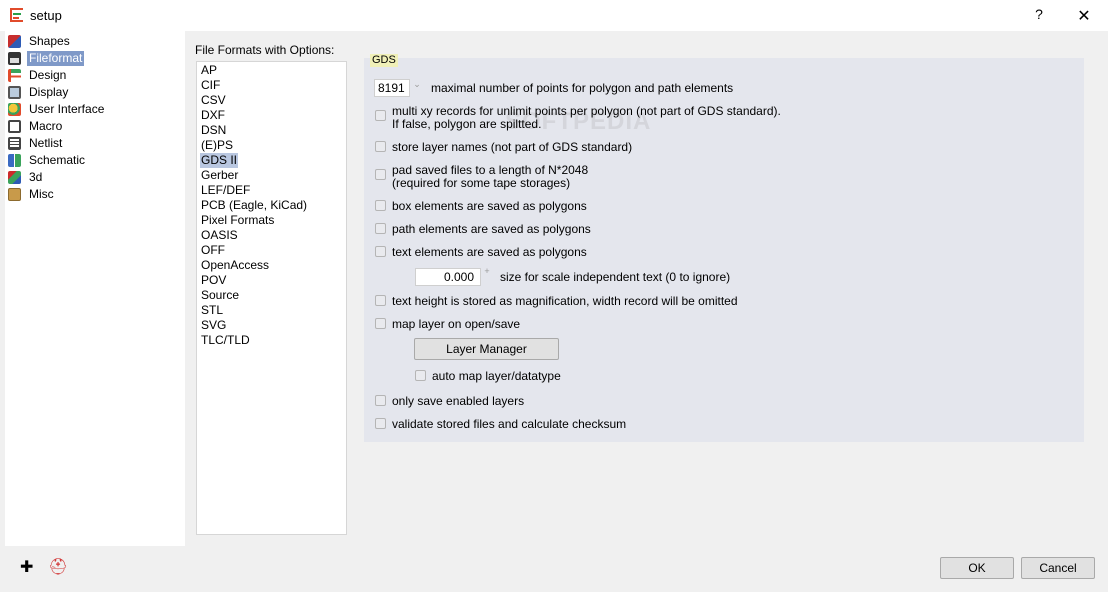 The image size is (1108, 592). I want to click on store-layer-names-checkbox, so click(380, 146).